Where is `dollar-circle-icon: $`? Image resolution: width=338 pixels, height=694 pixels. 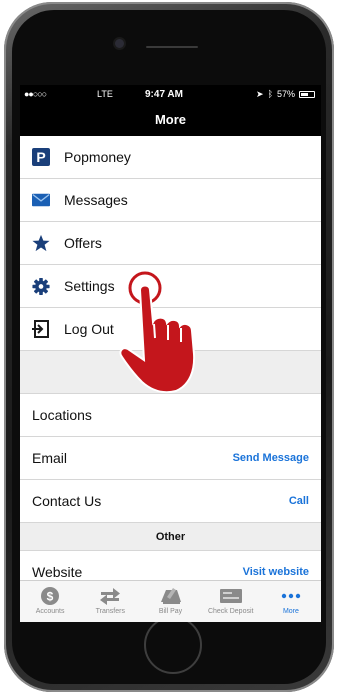 dollar-circle-icon: $ is located at coordinates (50, 596).